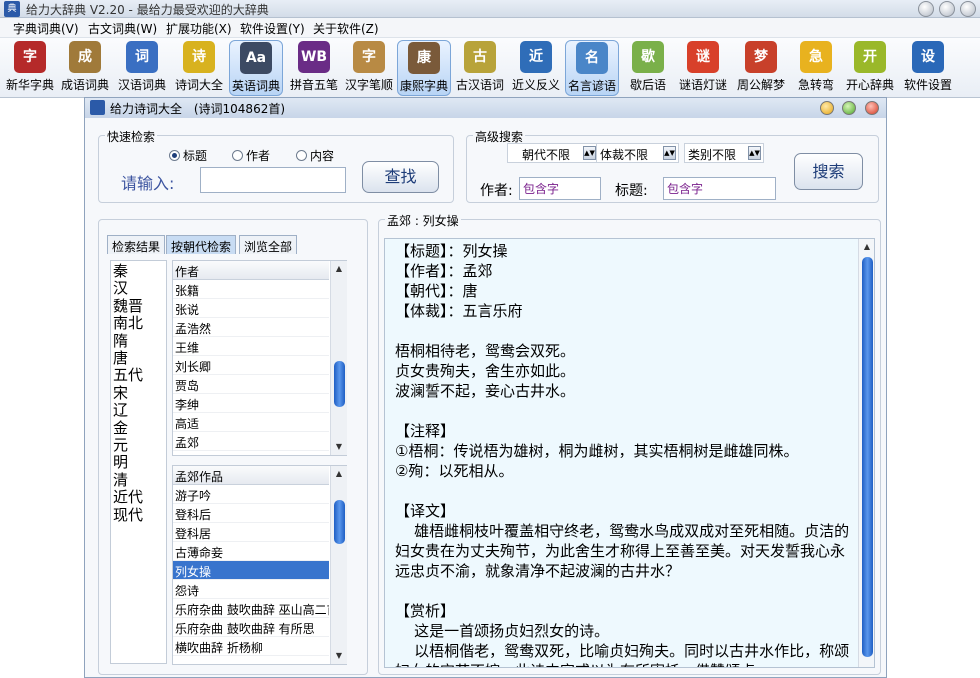  What do you see at coordinates (560, 188) in the screenshot?
I see `author-input: 包含字` at bounding box center [560, 188].